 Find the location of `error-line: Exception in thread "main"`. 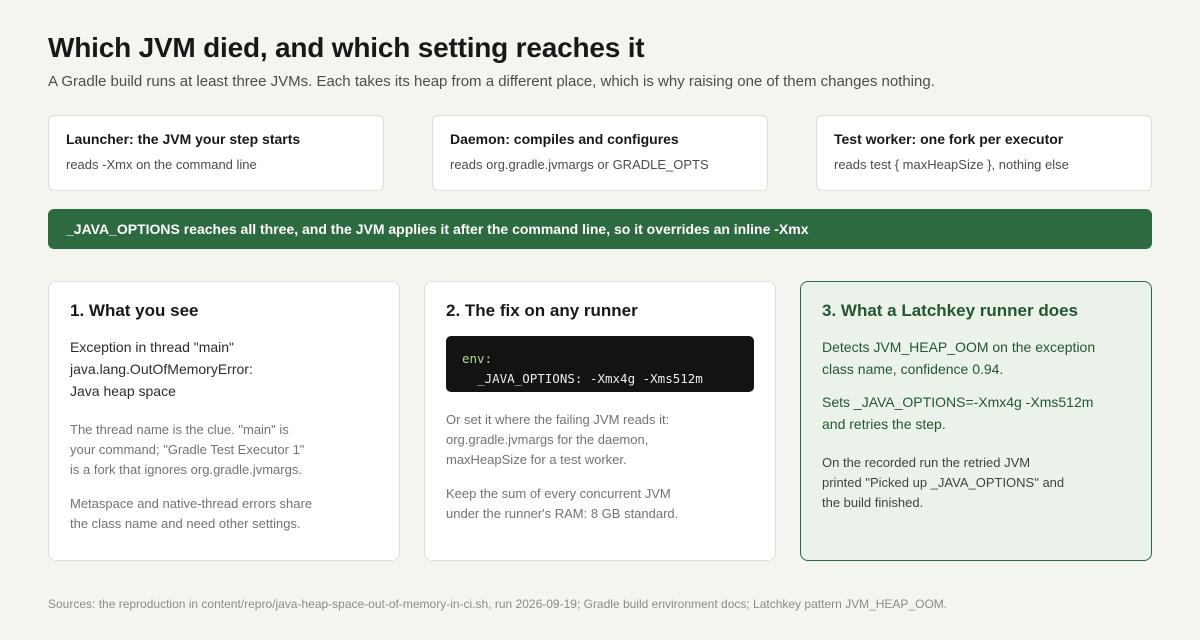

error-line: Exception in thread "main" is located at coordinates (152, 347).